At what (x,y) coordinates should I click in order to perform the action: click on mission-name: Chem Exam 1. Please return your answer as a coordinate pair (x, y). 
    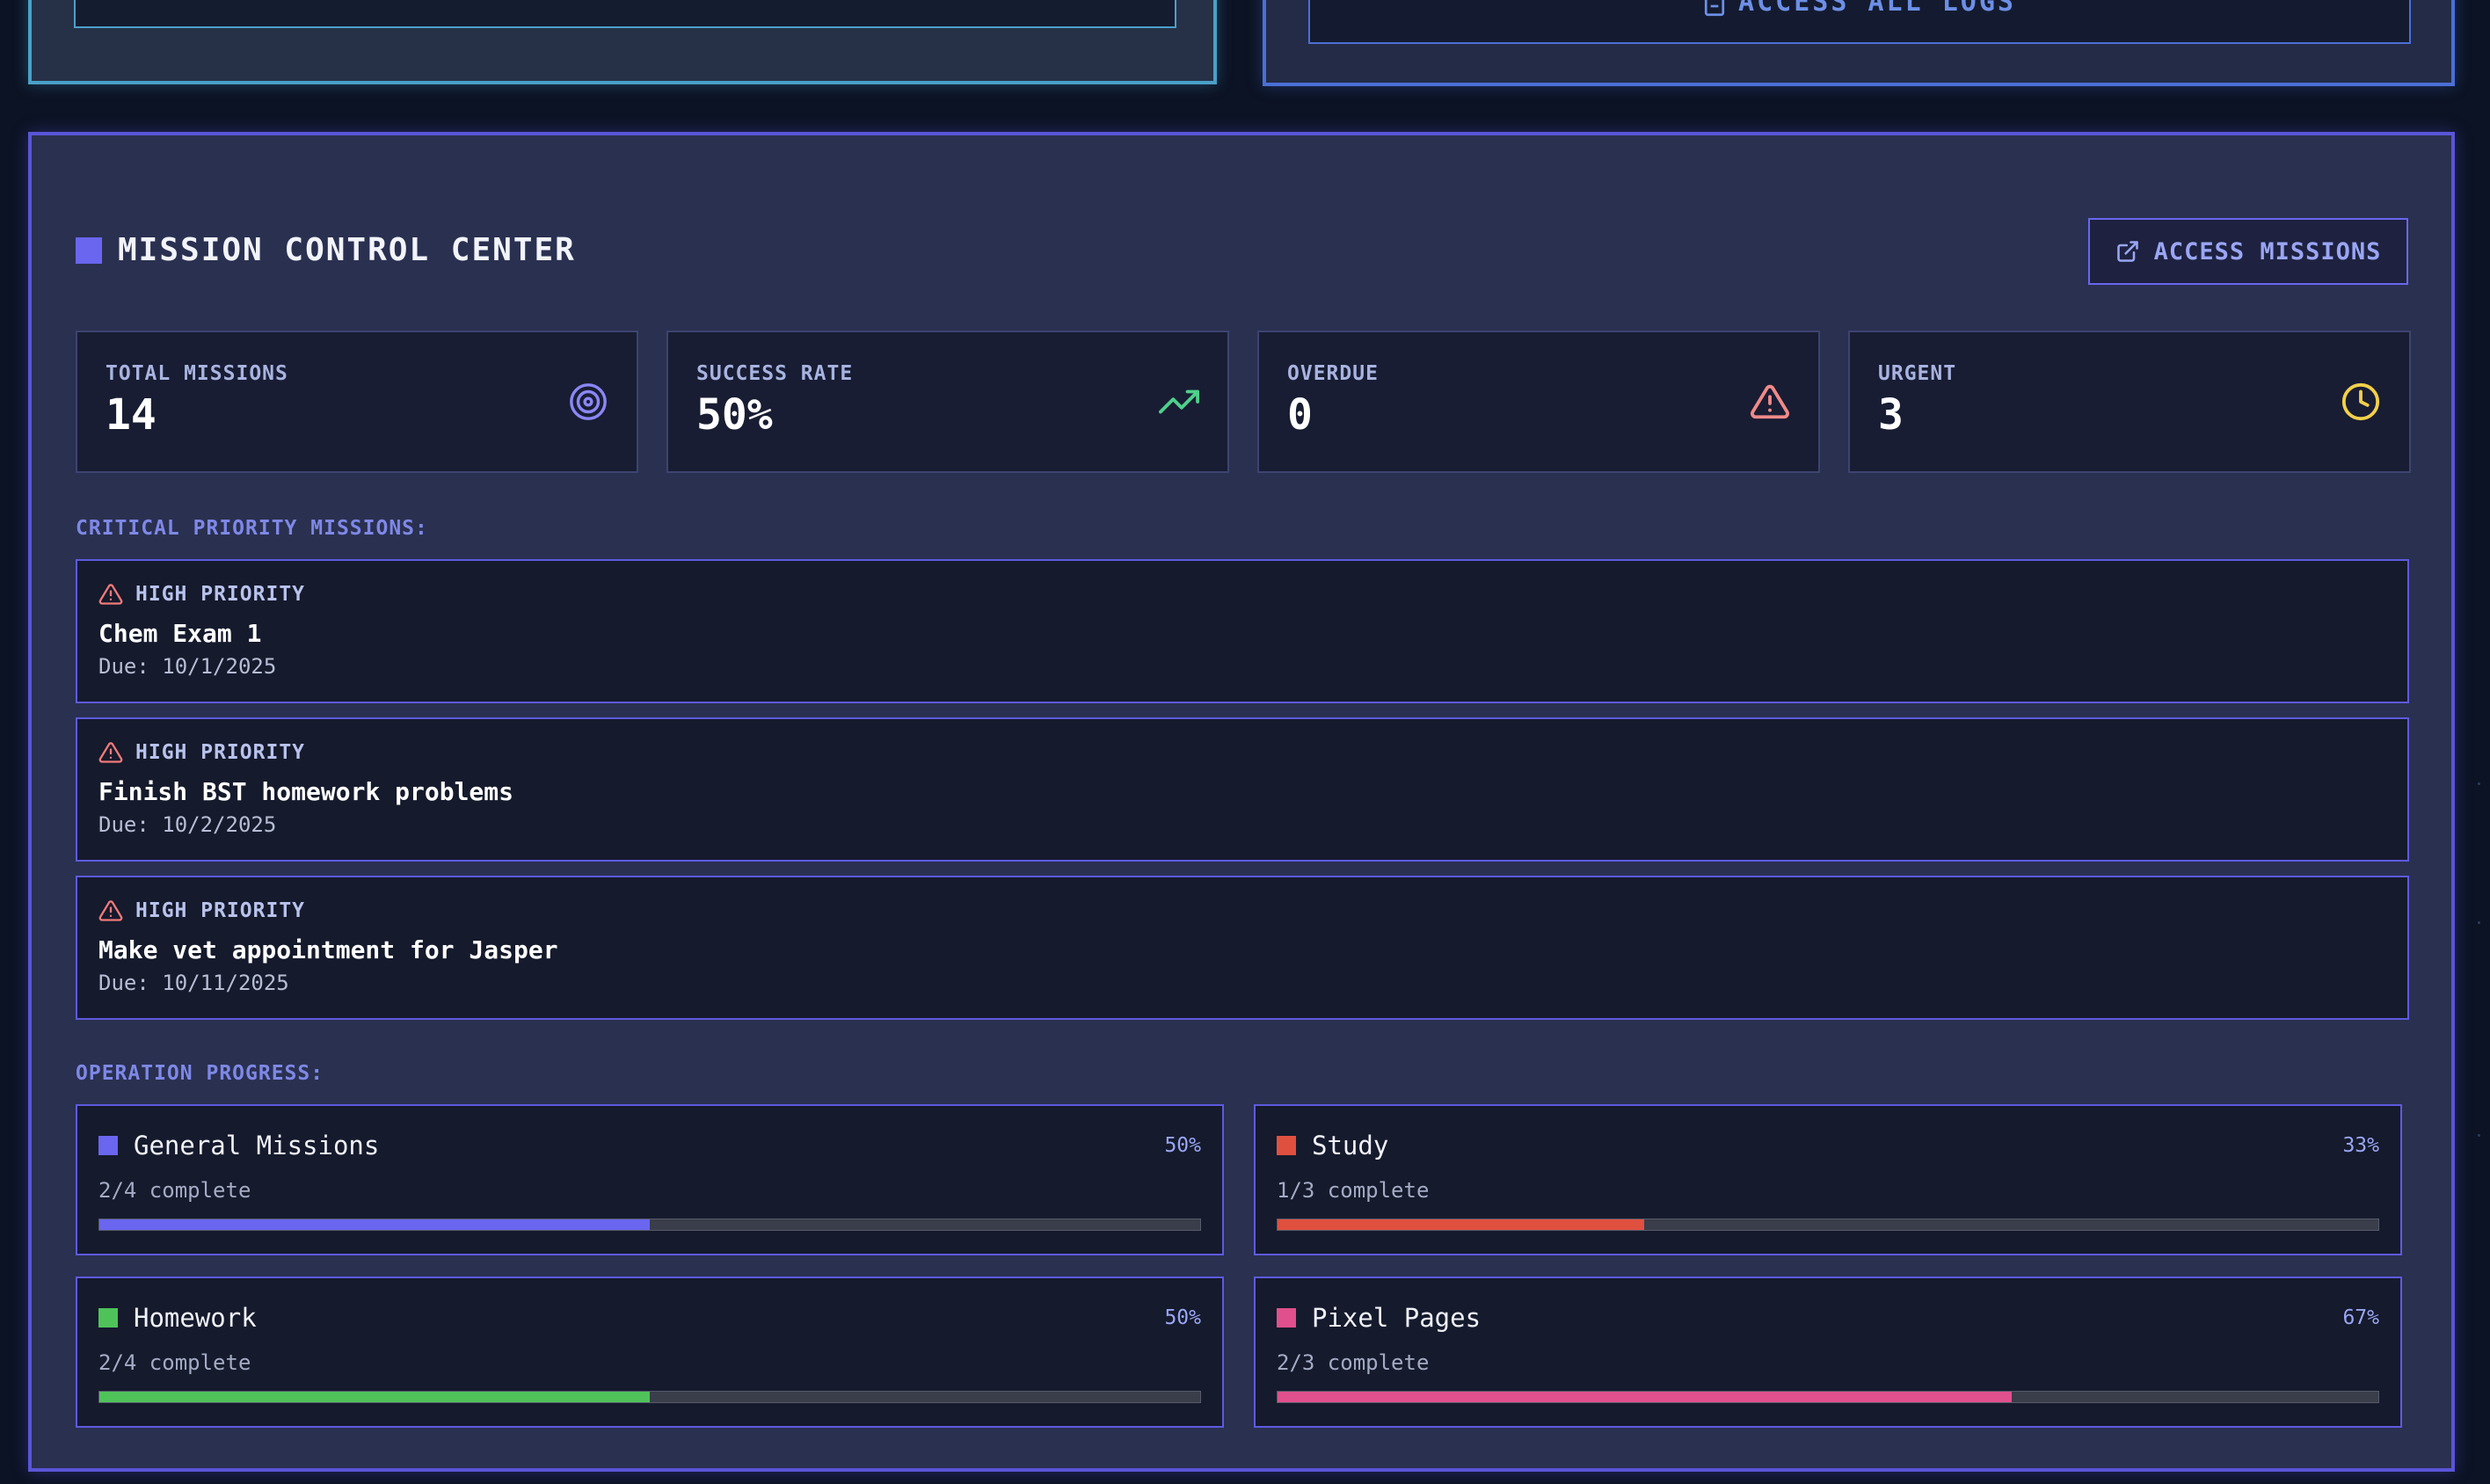
    Looking at the image, I should click on (180, 634).